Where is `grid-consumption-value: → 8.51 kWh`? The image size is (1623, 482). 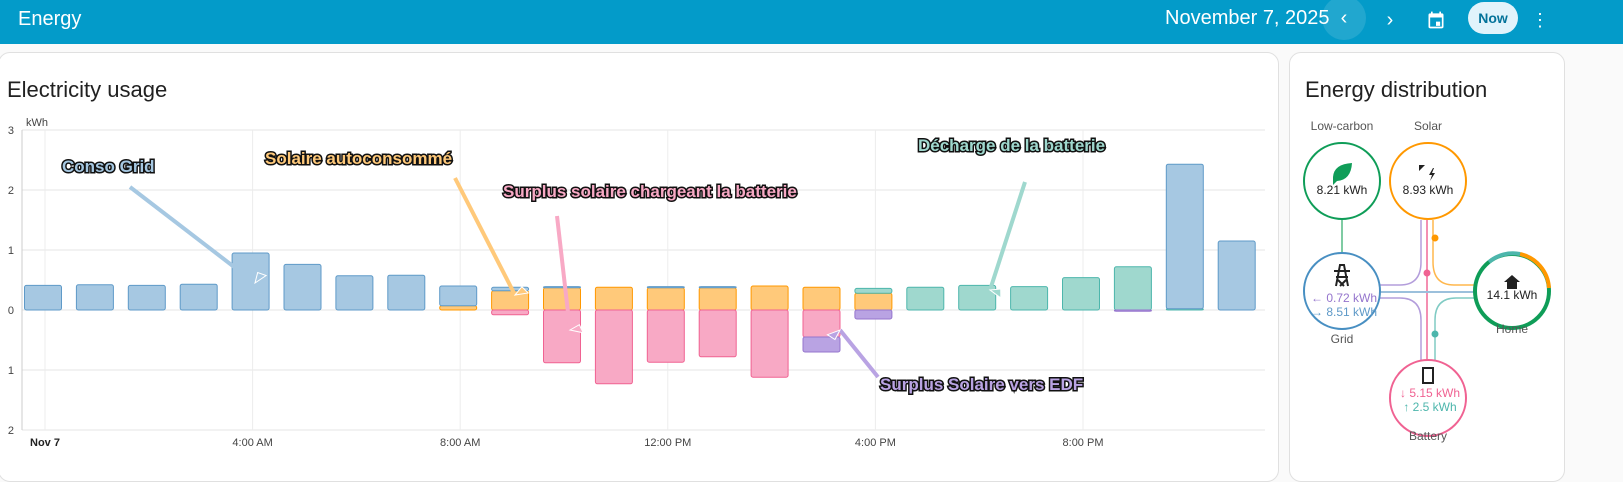 grid-consumption-value: → 8.51 kWh is located at coordinates (1344, 312).